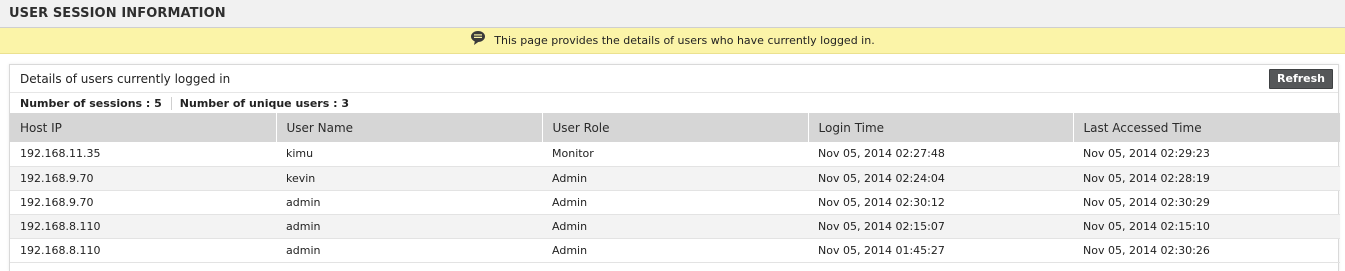  I want to click on cell-last-accessed-time: Nov 05, 2014 02:29:23, so click(1206, 154).